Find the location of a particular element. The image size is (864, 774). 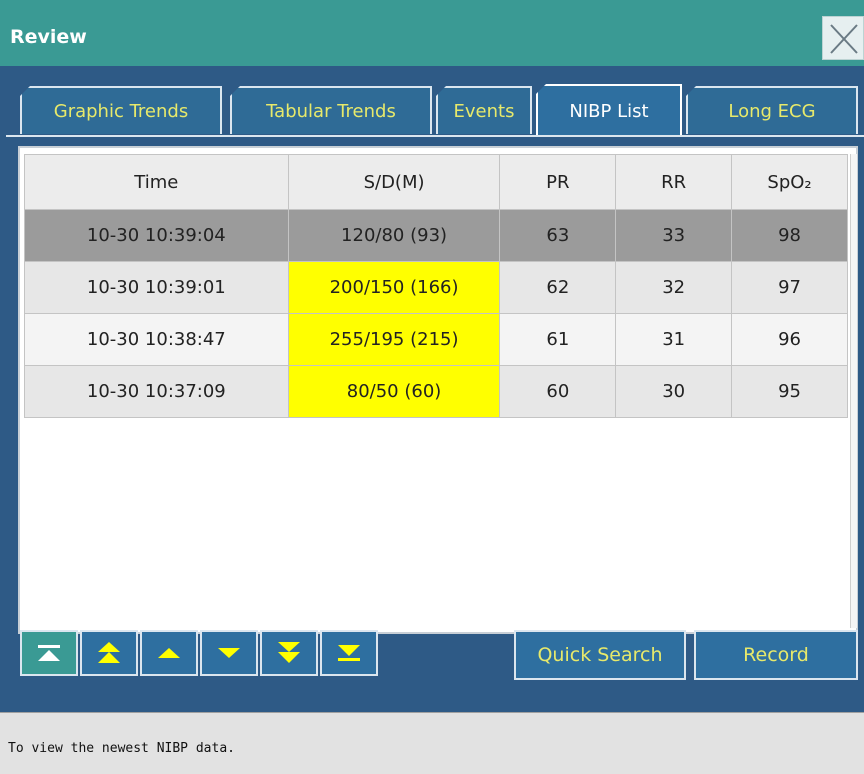

status-bar: To view the newest NIBP data. is located at coordinates (432, 743).